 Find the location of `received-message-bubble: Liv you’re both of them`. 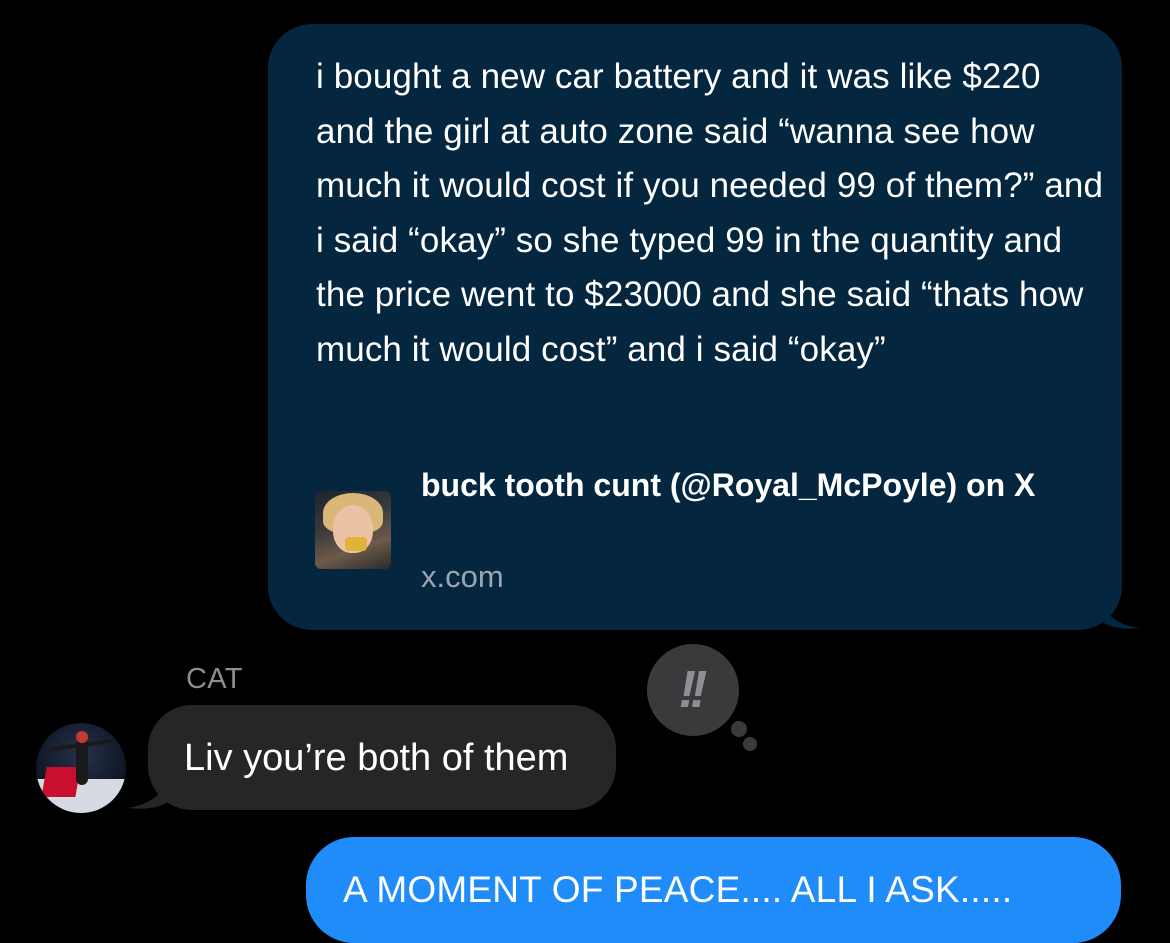

received-message-bubble: Liv you’re both of them is located at coordinates (382, 757).